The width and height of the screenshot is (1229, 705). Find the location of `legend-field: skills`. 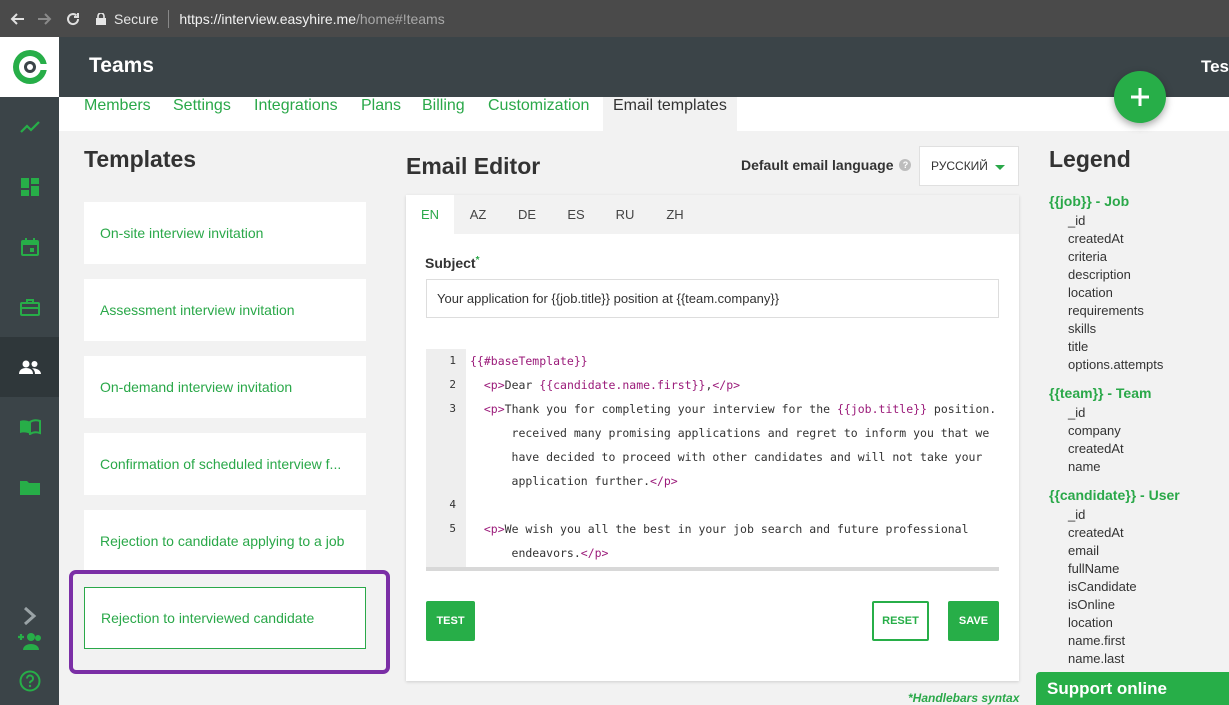

legend-field: skills is located at coordinates (1082, 328).